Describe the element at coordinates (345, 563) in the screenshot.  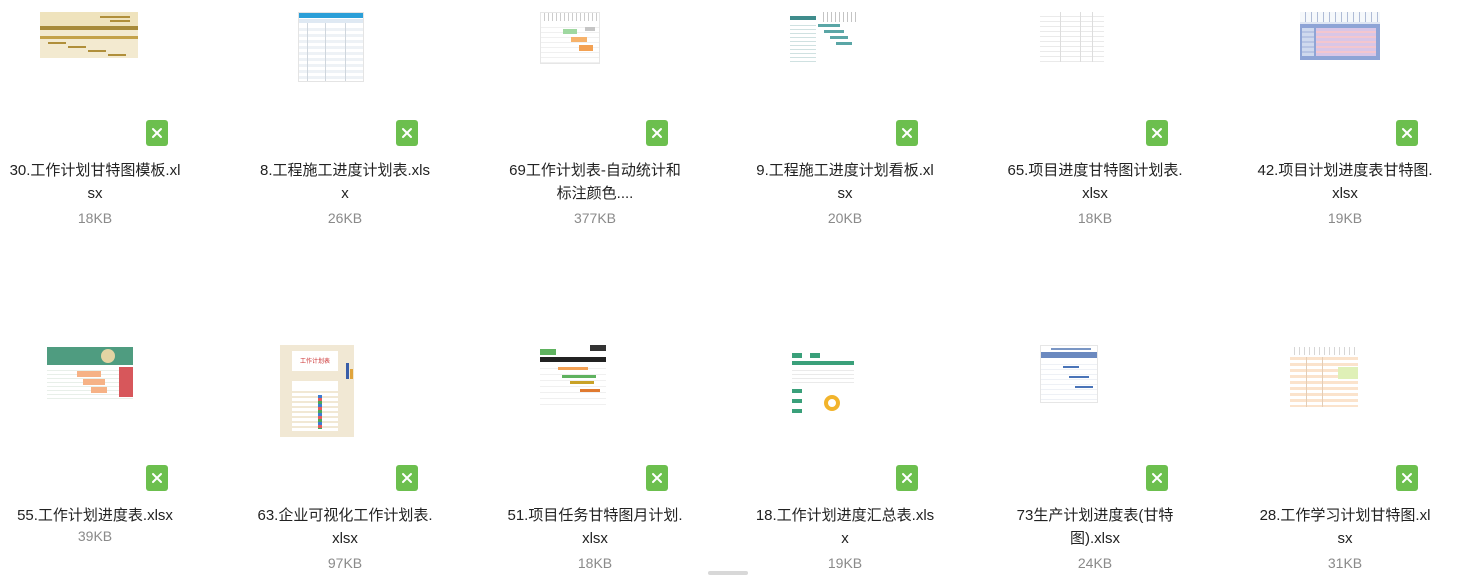
I see `file-size: 97KB` at that location.